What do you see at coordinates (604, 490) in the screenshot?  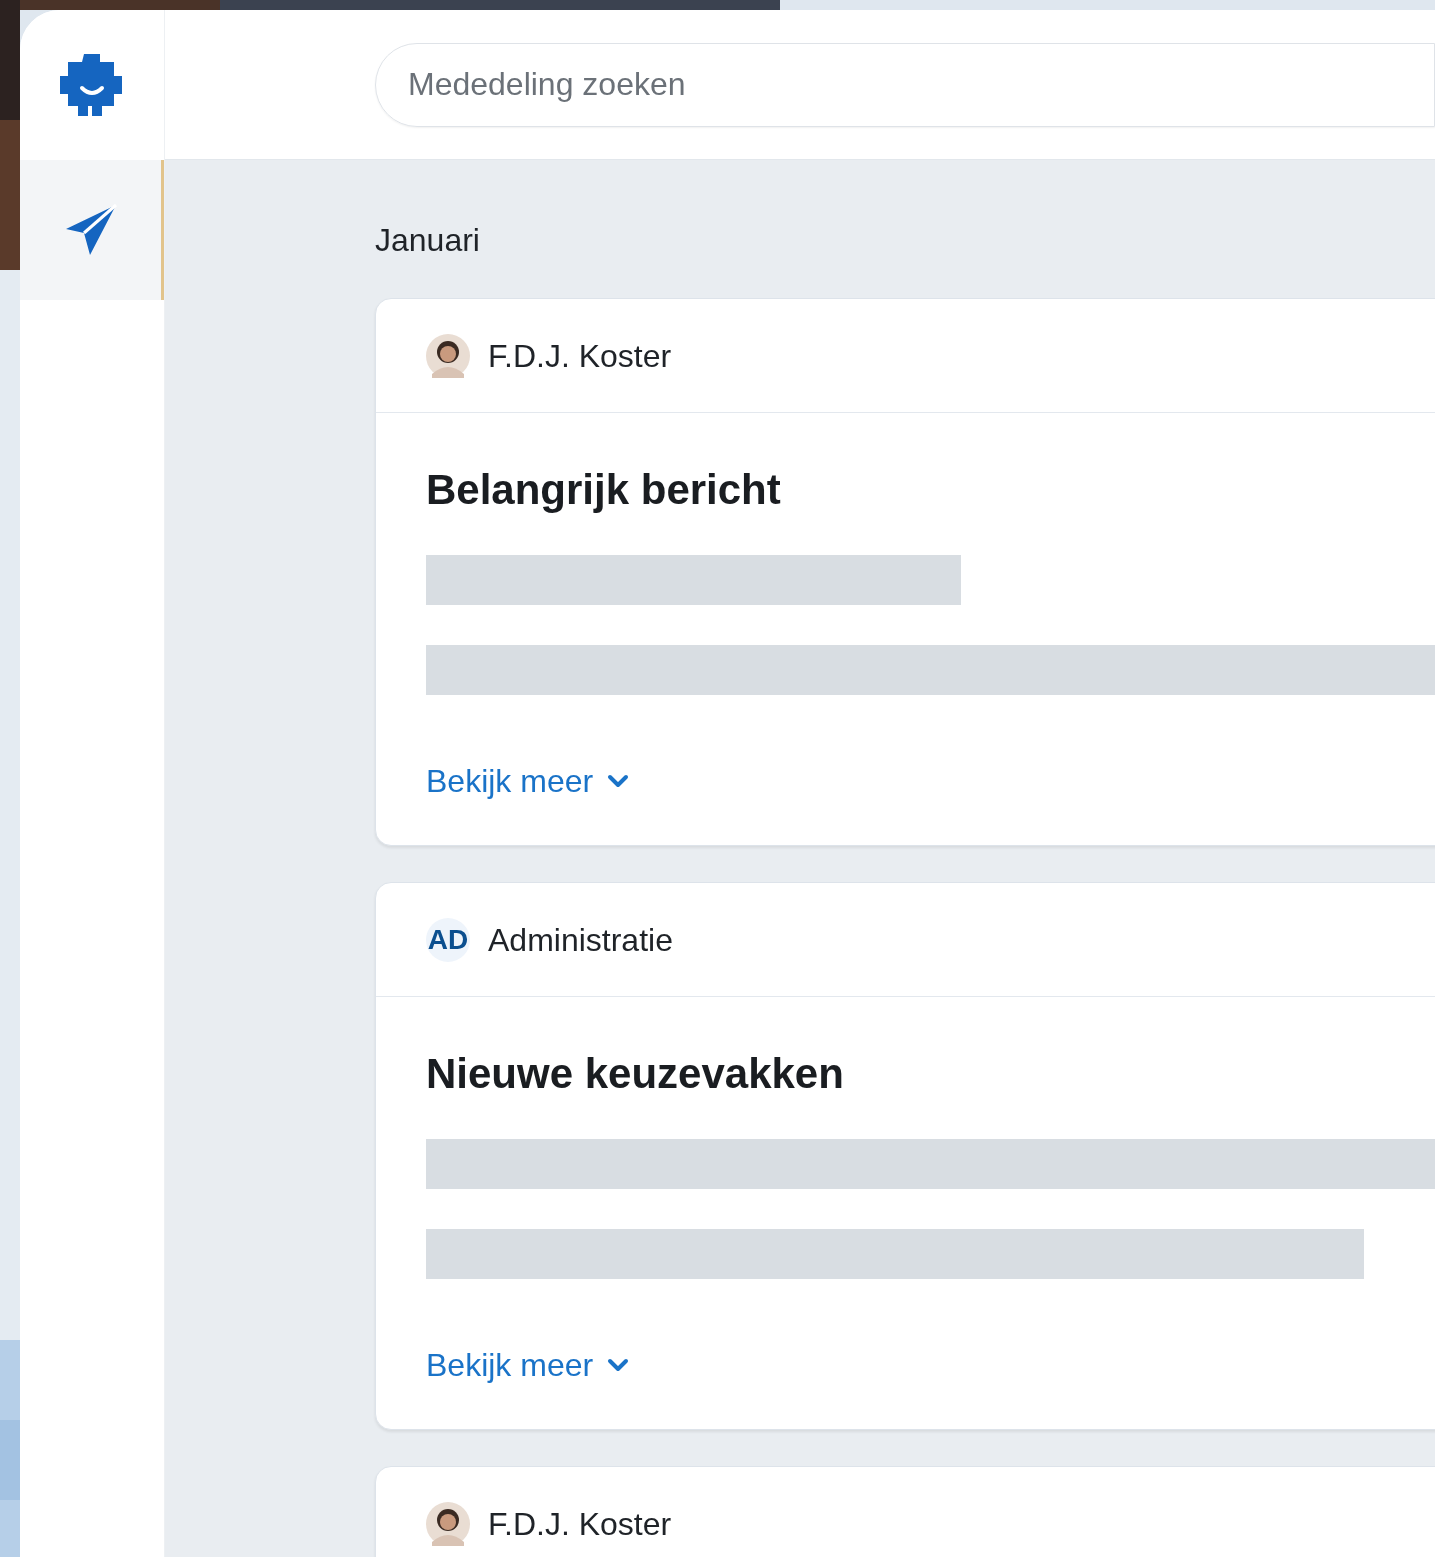 I see `message-title: Belangrijk bericht` at bounding box center [604, 490].